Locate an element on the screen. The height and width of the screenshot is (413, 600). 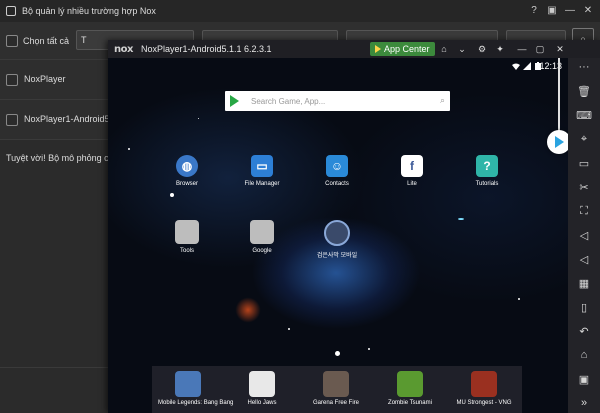
mu-strongest-icon is located at coordinates (484, 384).